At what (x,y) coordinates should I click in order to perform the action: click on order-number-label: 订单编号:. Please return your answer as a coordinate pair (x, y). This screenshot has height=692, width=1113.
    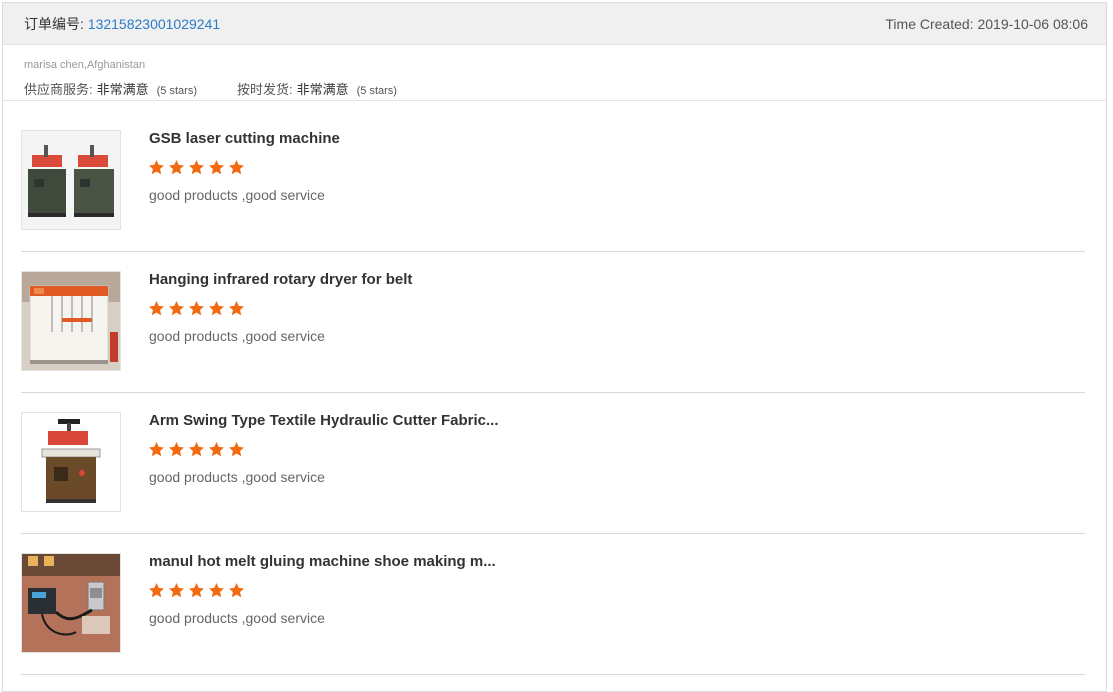
    Looking at the image, I should click on (54, 23).